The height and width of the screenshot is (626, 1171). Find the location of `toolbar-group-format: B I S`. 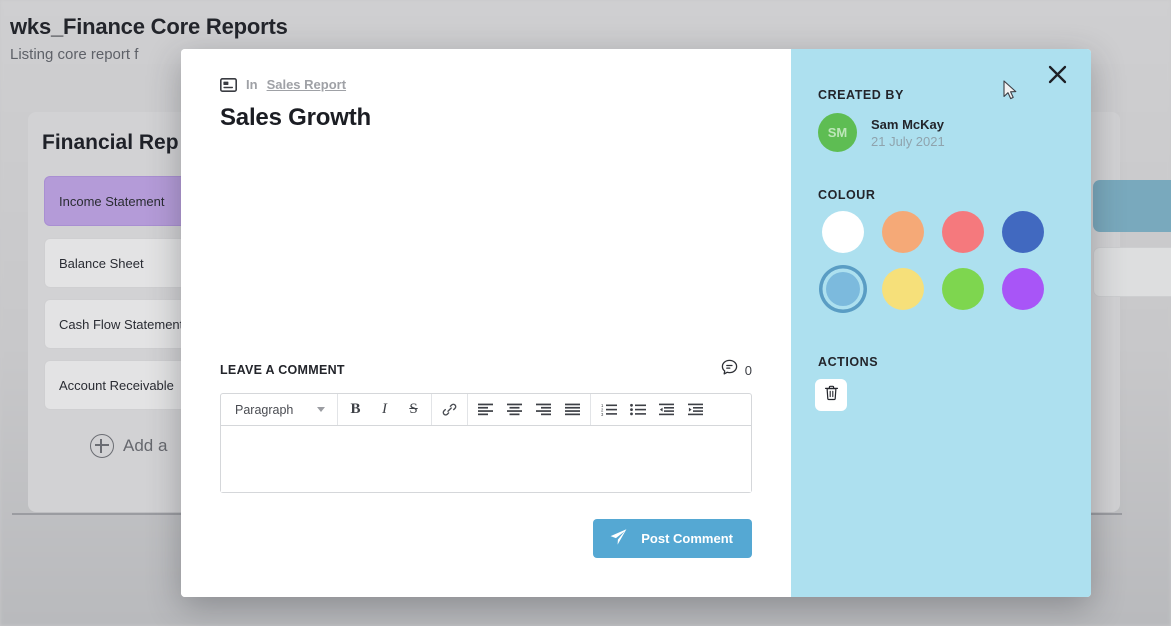

toolbar-group-format: B I S is located at coordinates (385, 409).